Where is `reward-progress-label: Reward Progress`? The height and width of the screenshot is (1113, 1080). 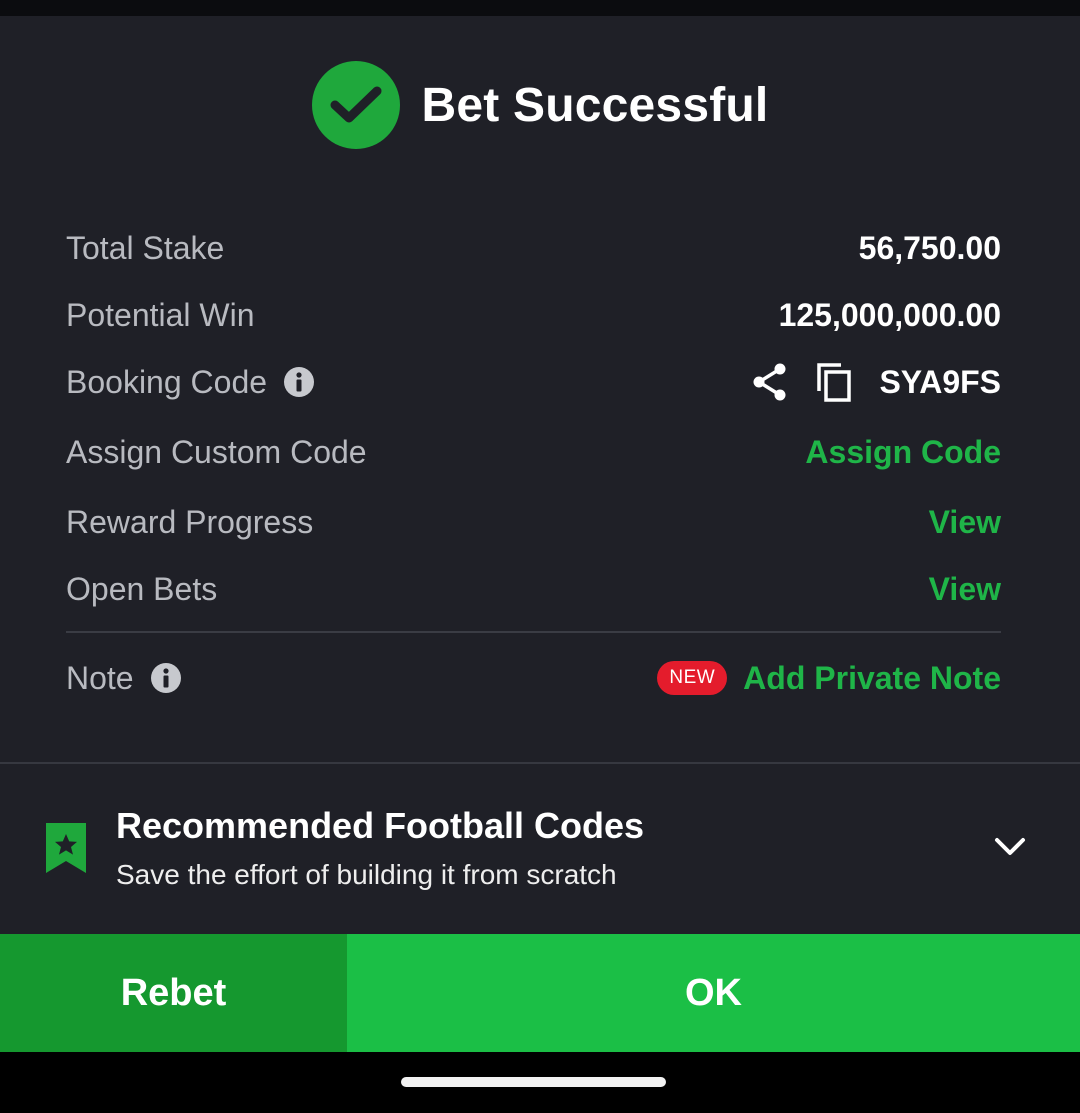 reward-progress-label: Reward Progress is located at coordinates (190, 521).